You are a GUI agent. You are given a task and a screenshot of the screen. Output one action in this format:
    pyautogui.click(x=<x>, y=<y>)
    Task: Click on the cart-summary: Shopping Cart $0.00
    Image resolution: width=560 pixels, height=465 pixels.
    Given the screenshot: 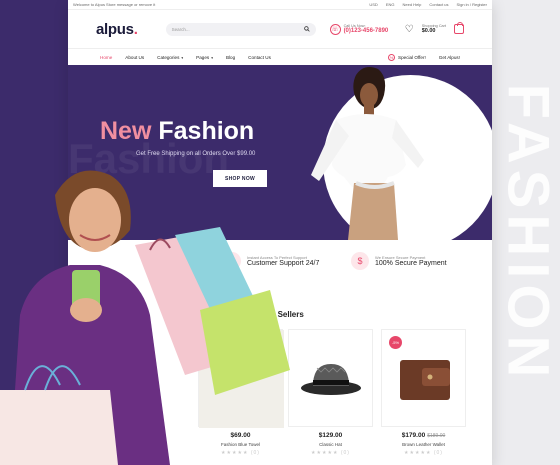 What is the action you would take?
    pyautogui.click(x=434, y=29)
    